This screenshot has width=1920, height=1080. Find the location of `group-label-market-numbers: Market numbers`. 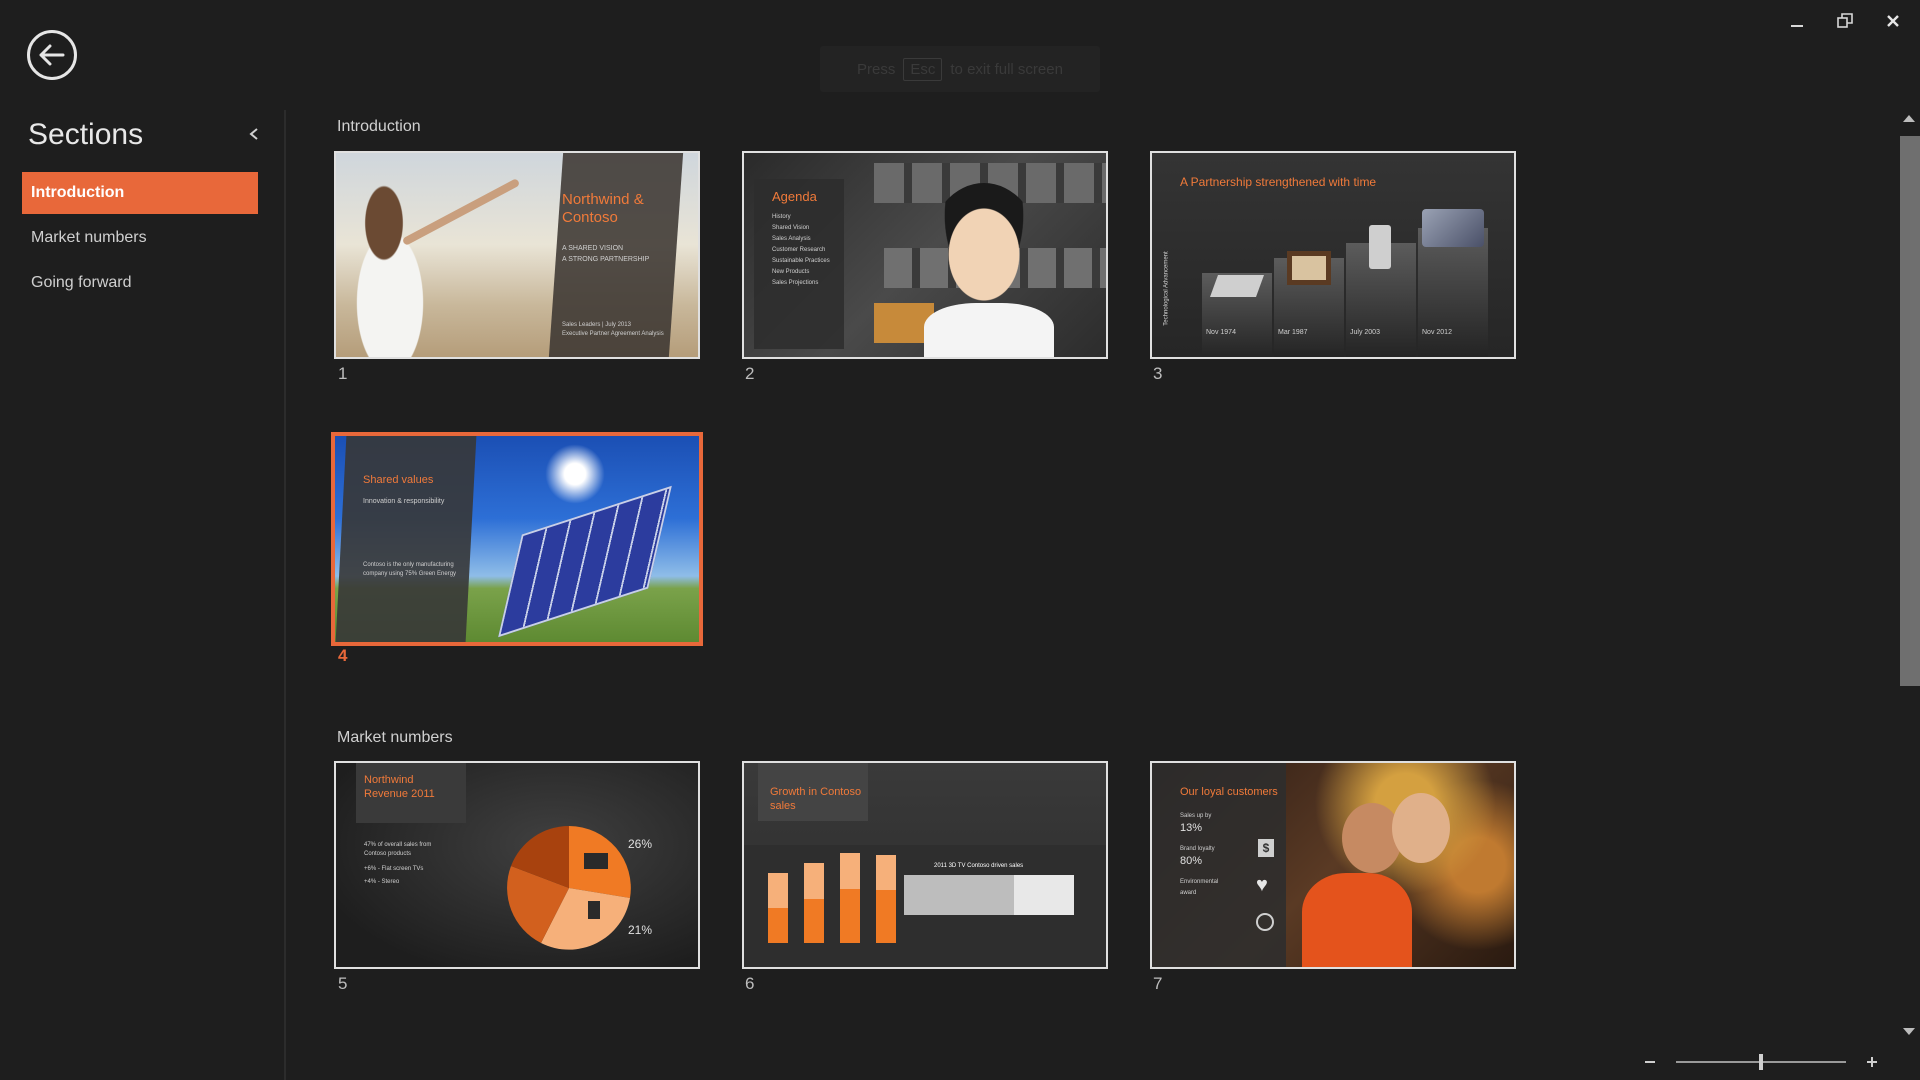

group-label-market-numbers: Market numbers is located at coordinates (395, 737).